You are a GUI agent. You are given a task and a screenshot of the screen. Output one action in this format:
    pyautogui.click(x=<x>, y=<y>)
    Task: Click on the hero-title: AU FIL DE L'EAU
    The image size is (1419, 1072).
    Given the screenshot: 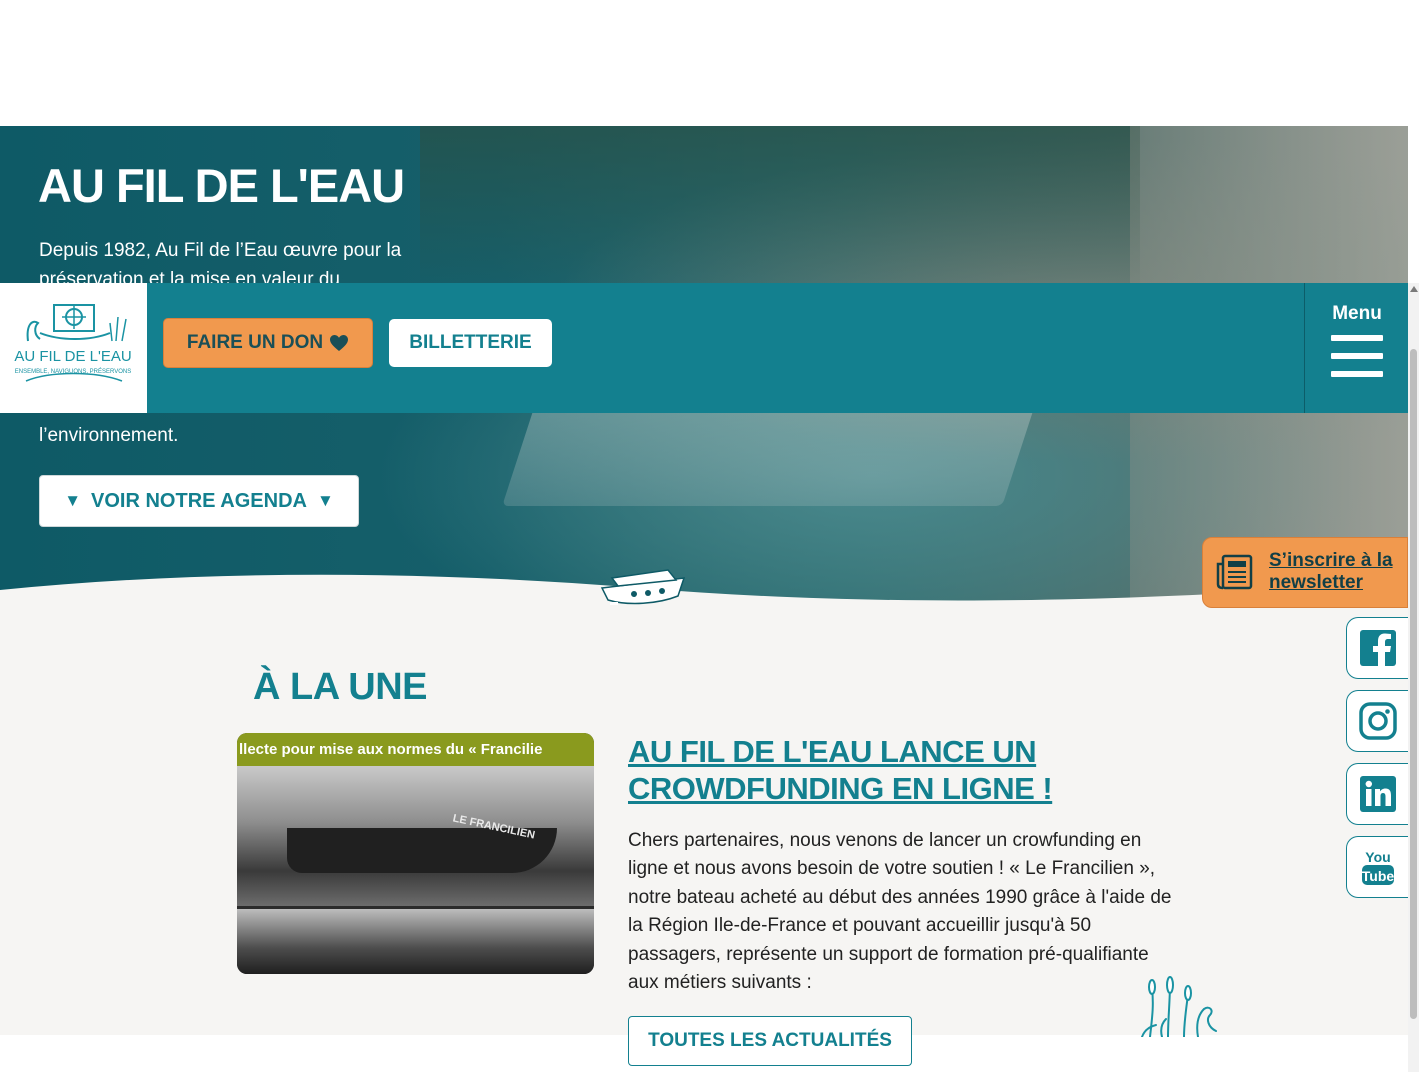 What is the action you would take?
    pyautogui.click(x=221, y=185)
    